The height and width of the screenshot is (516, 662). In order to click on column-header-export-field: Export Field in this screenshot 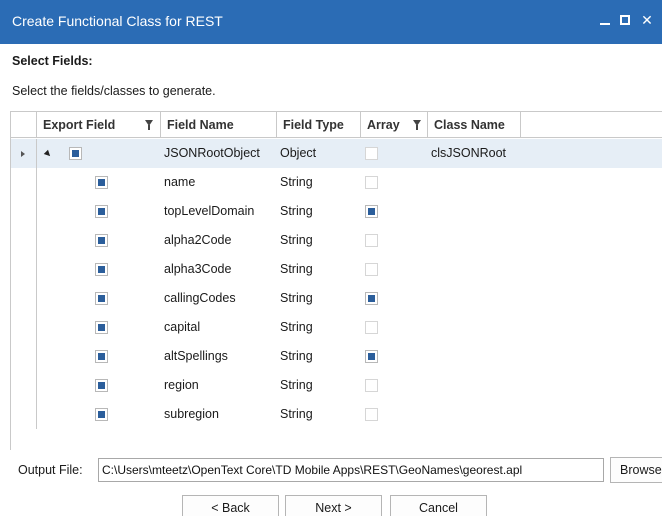, I will do `click(99, 125)`.